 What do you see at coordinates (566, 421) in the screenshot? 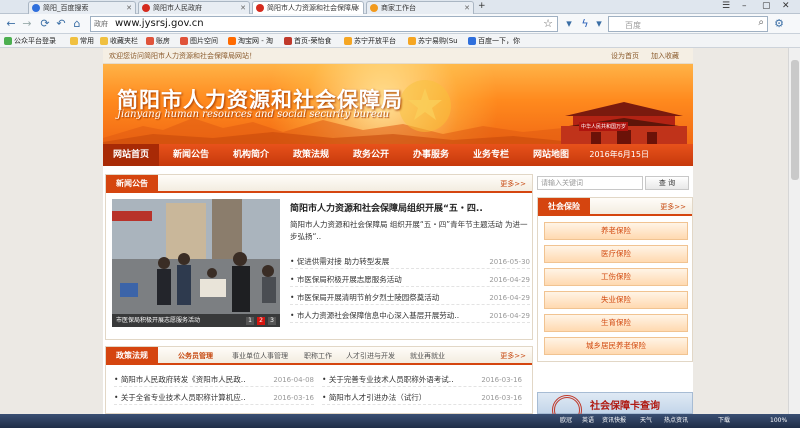
I see `taskbar-item: 欧冠` at bounding box center [566, 421].